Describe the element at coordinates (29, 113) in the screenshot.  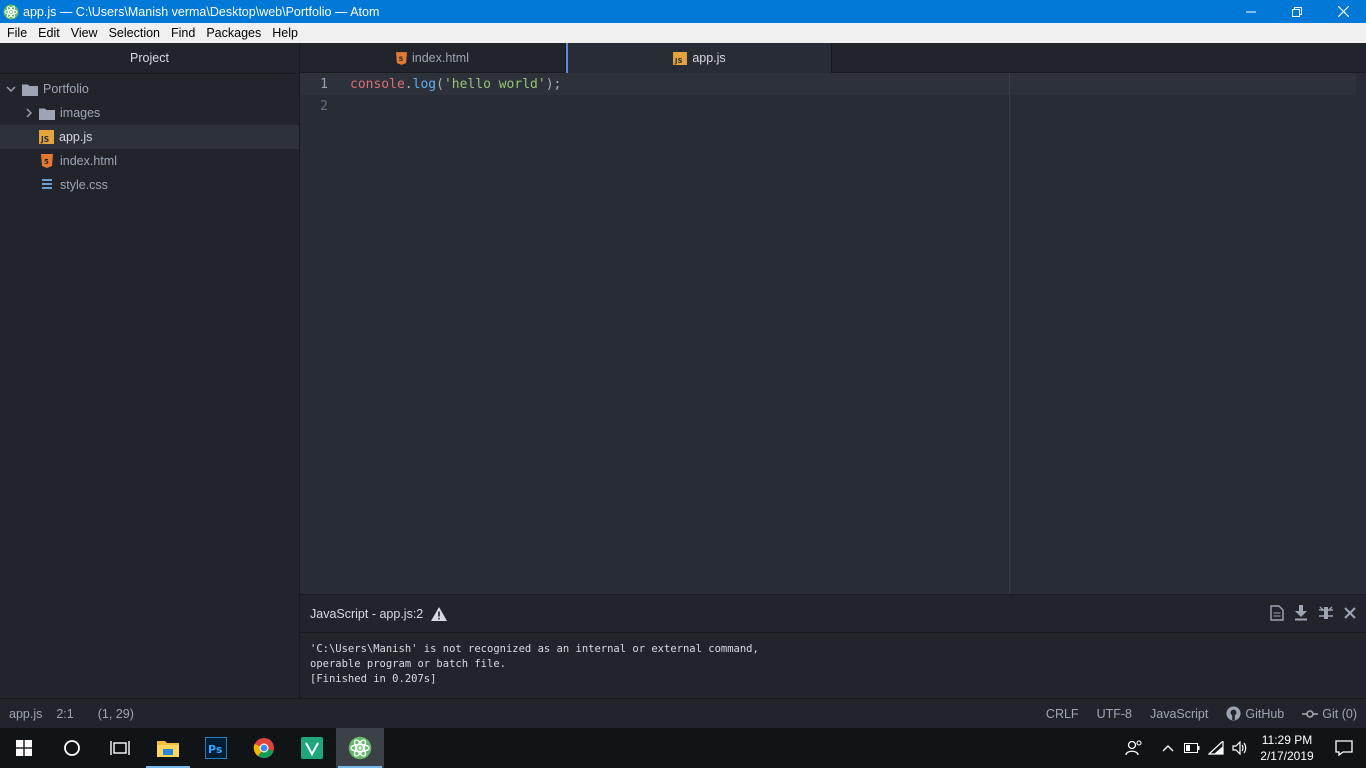
I see `chevron-right-icon` at that location.